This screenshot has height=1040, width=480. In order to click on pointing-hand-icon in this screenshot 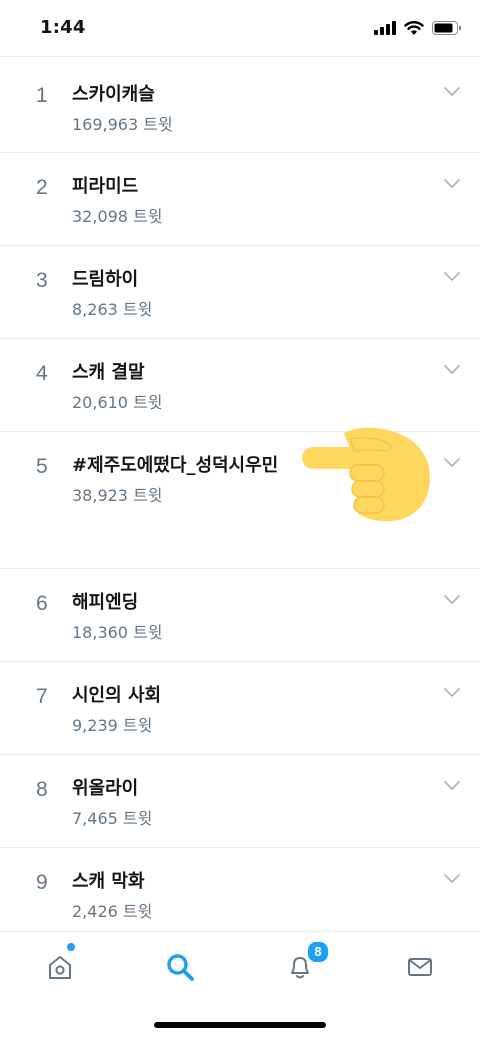, I will do `click(366, 474)`.